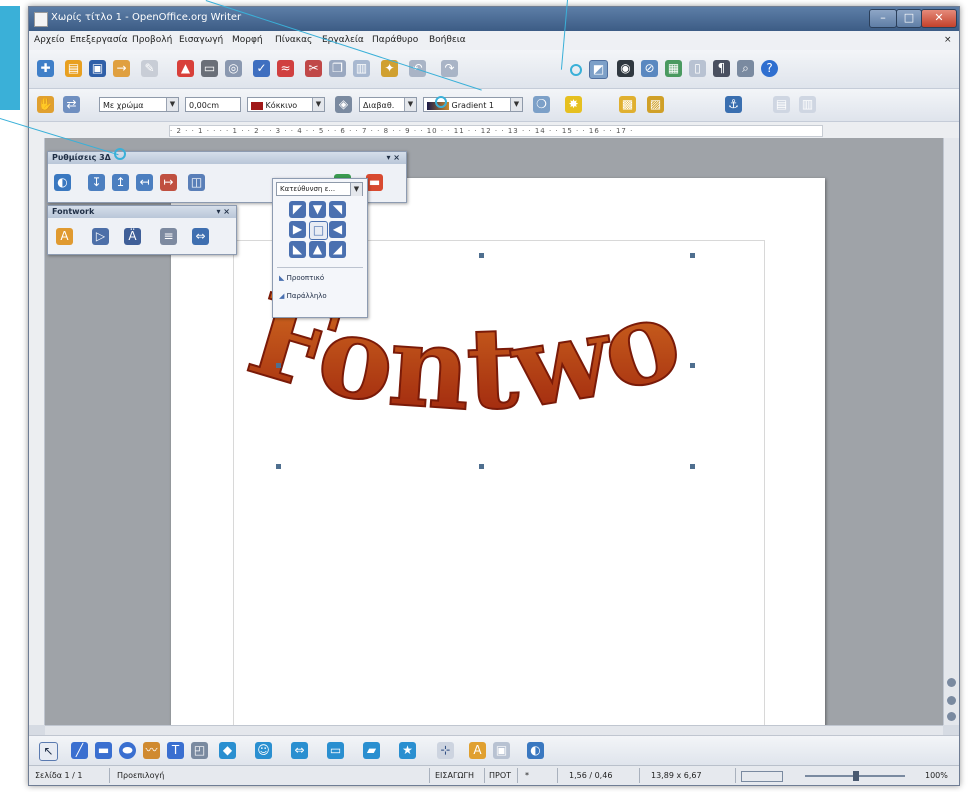 The image size is (973, 792). What do you see at coordinates (140, 775) in the screenshot?
I see `page-style: Προεπιλογή` at bounding box center [140, 775].